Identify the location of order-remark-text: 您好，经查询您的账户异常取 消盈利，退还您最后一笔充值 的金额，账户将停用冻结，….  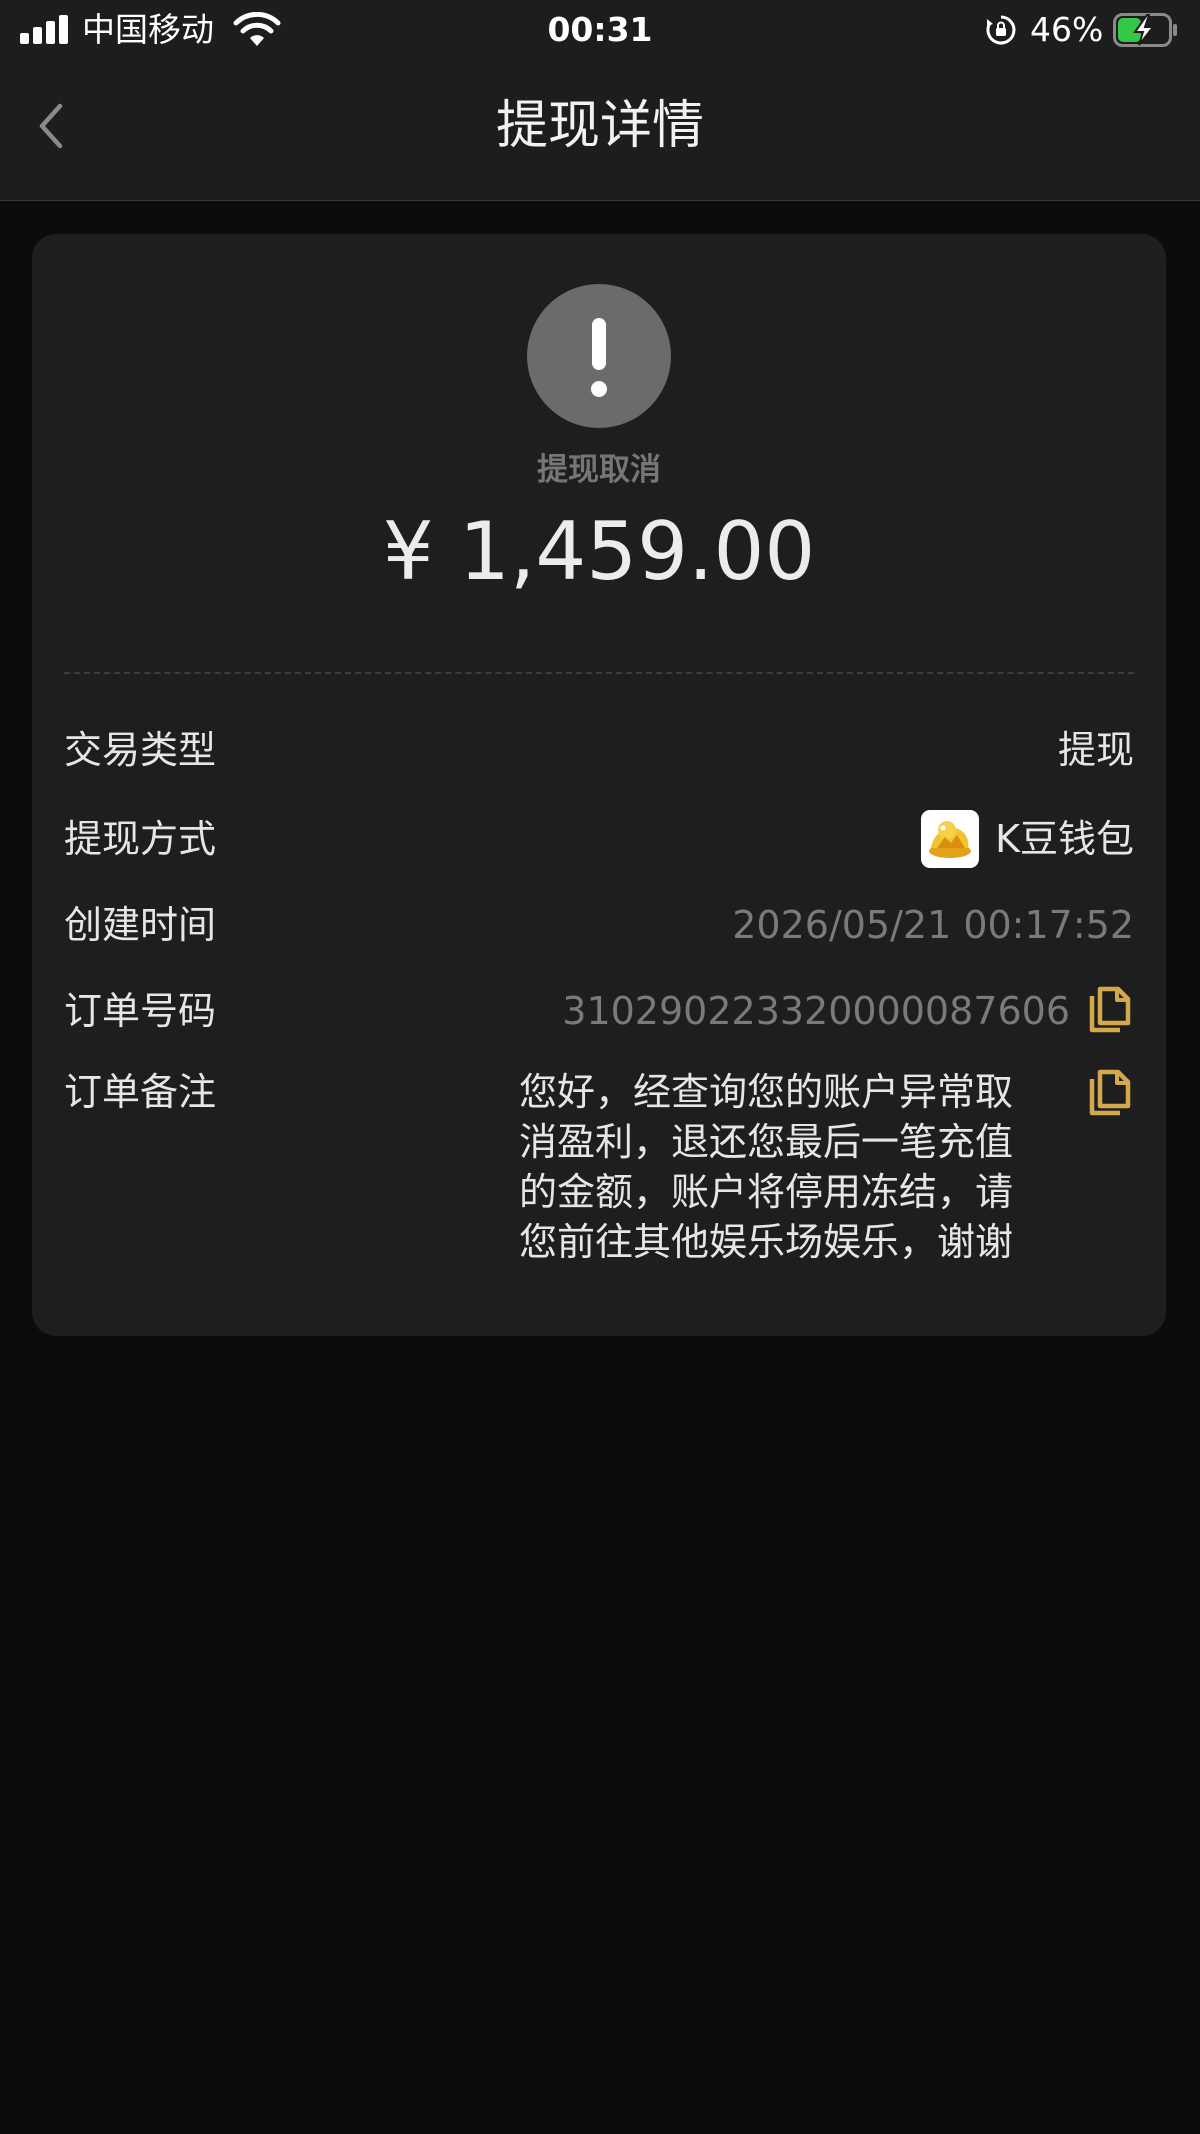
(796, 1167).